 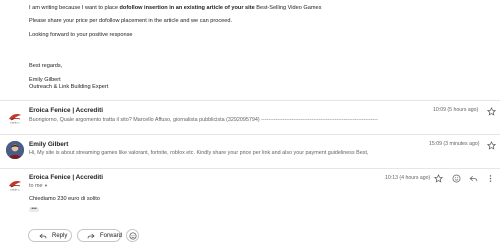 I want to click on emoji-react-button, so click(x=132, y=235).